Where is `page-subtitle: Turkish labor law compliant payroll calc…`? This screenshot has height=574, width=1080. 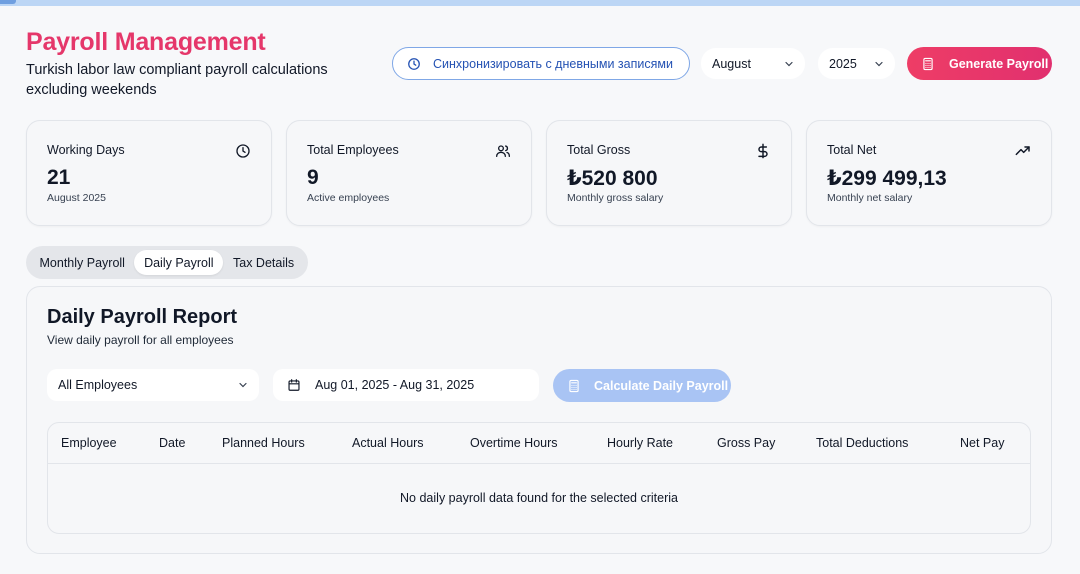
page-subtitle: Turkish labor law compliant payroll calc… is located at coordinates (177, 80).